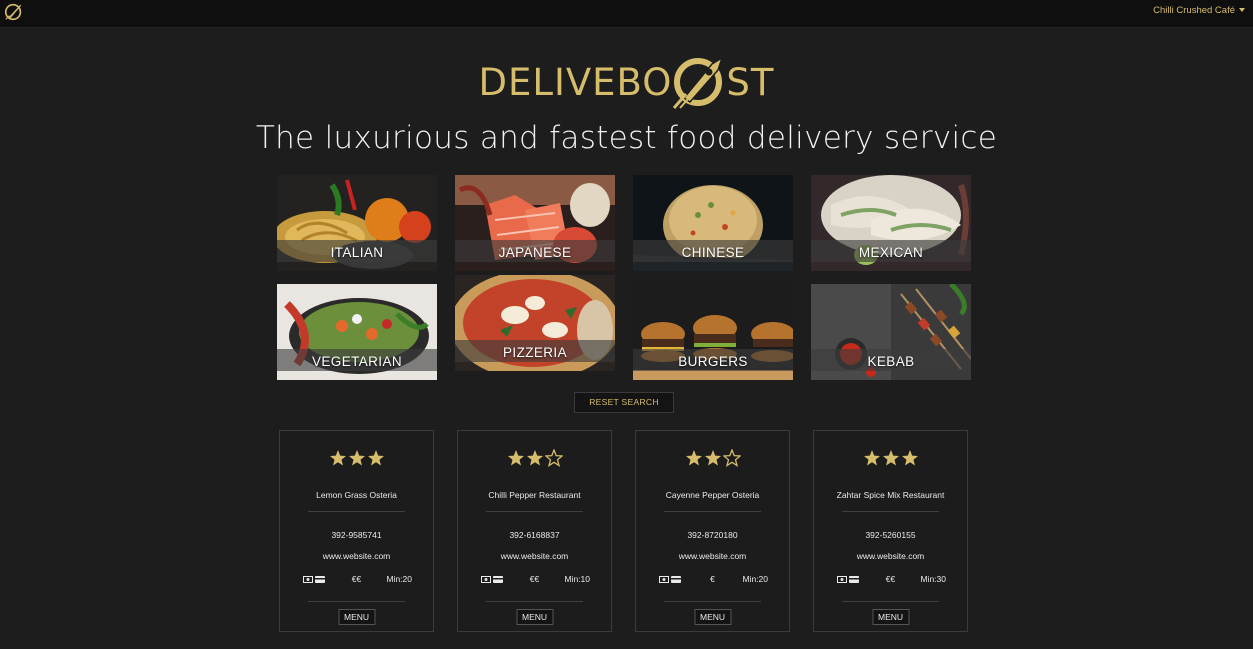 This screenshot has width=1253, height=649. Describe the element at coordinates (535, 223) in the screenshot. I see `category-japanese: JAPANESE` at that location.